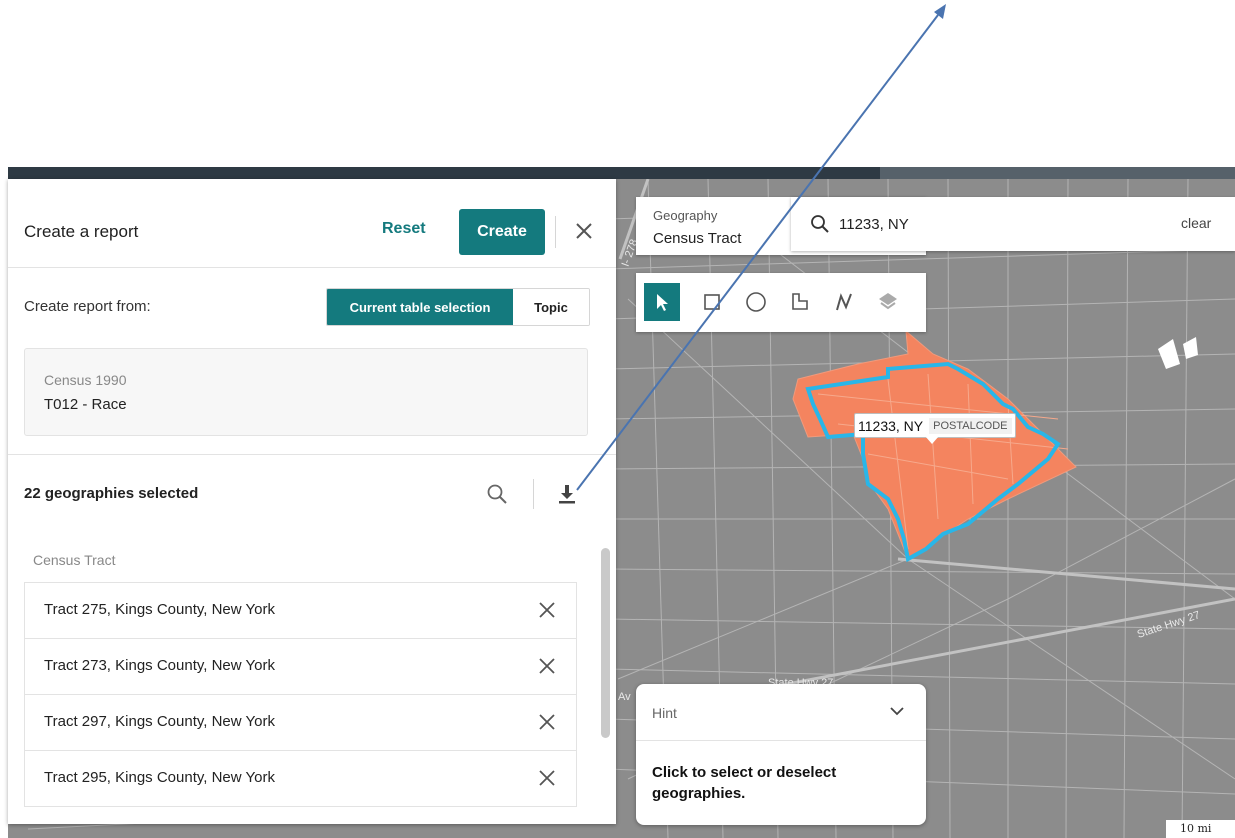 The width and height of the screenshot is (1235, 838). What do you see at coordinates (159, 609) in the screenshot?
I see `list-item-label: Tract 275, Kings County, New York` at bounding box center [159, 609].